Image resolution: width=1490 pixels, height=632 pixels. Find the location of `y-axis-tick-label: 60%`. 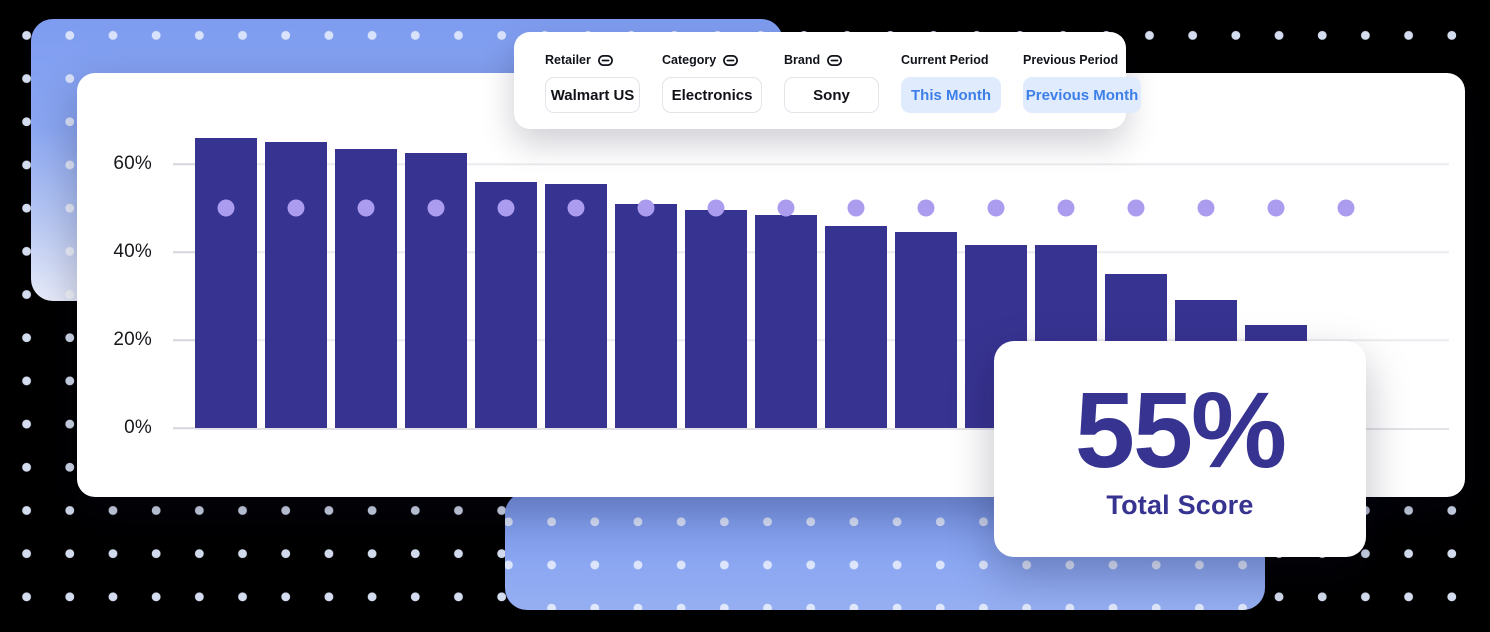

y-axis-tick-label: 60% is located at coordinates (132, 163).